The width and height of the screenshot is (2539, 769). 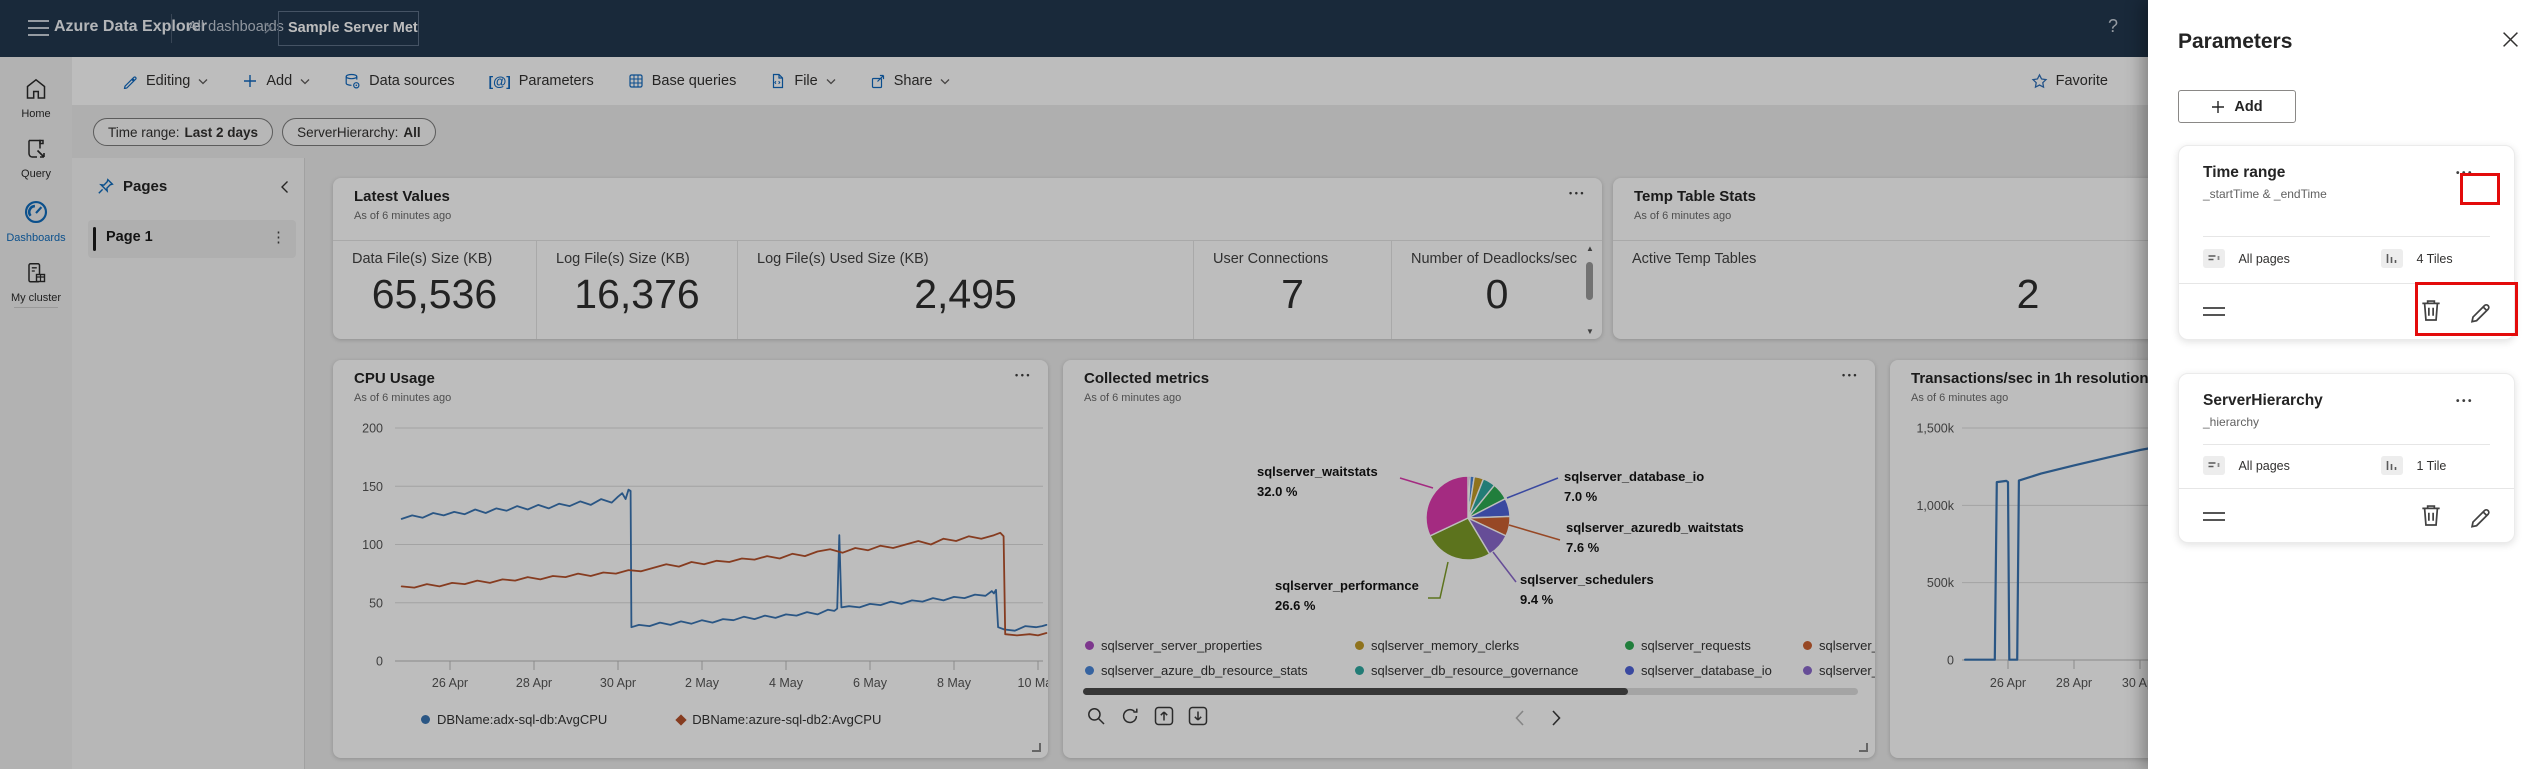 What do you see at coordinates (2237, 106) in the screenshot?
I see `add-parameter-button: Add` at bounding box center [2237, 106].